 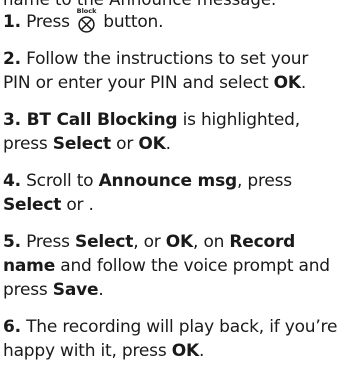 I want to click on clipped-top-line: name to the Announce message., so click(x=171, y=5).